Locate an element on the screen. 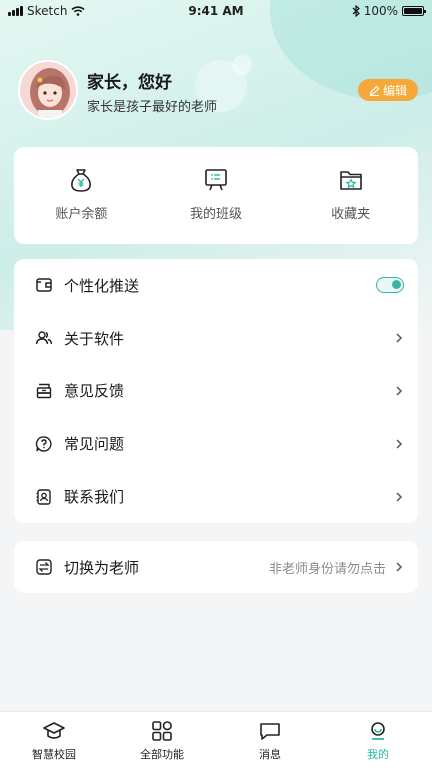 This screenshot has width=432, height=768. tab-label: 智慧校园 is located at coordinates (54, 754).